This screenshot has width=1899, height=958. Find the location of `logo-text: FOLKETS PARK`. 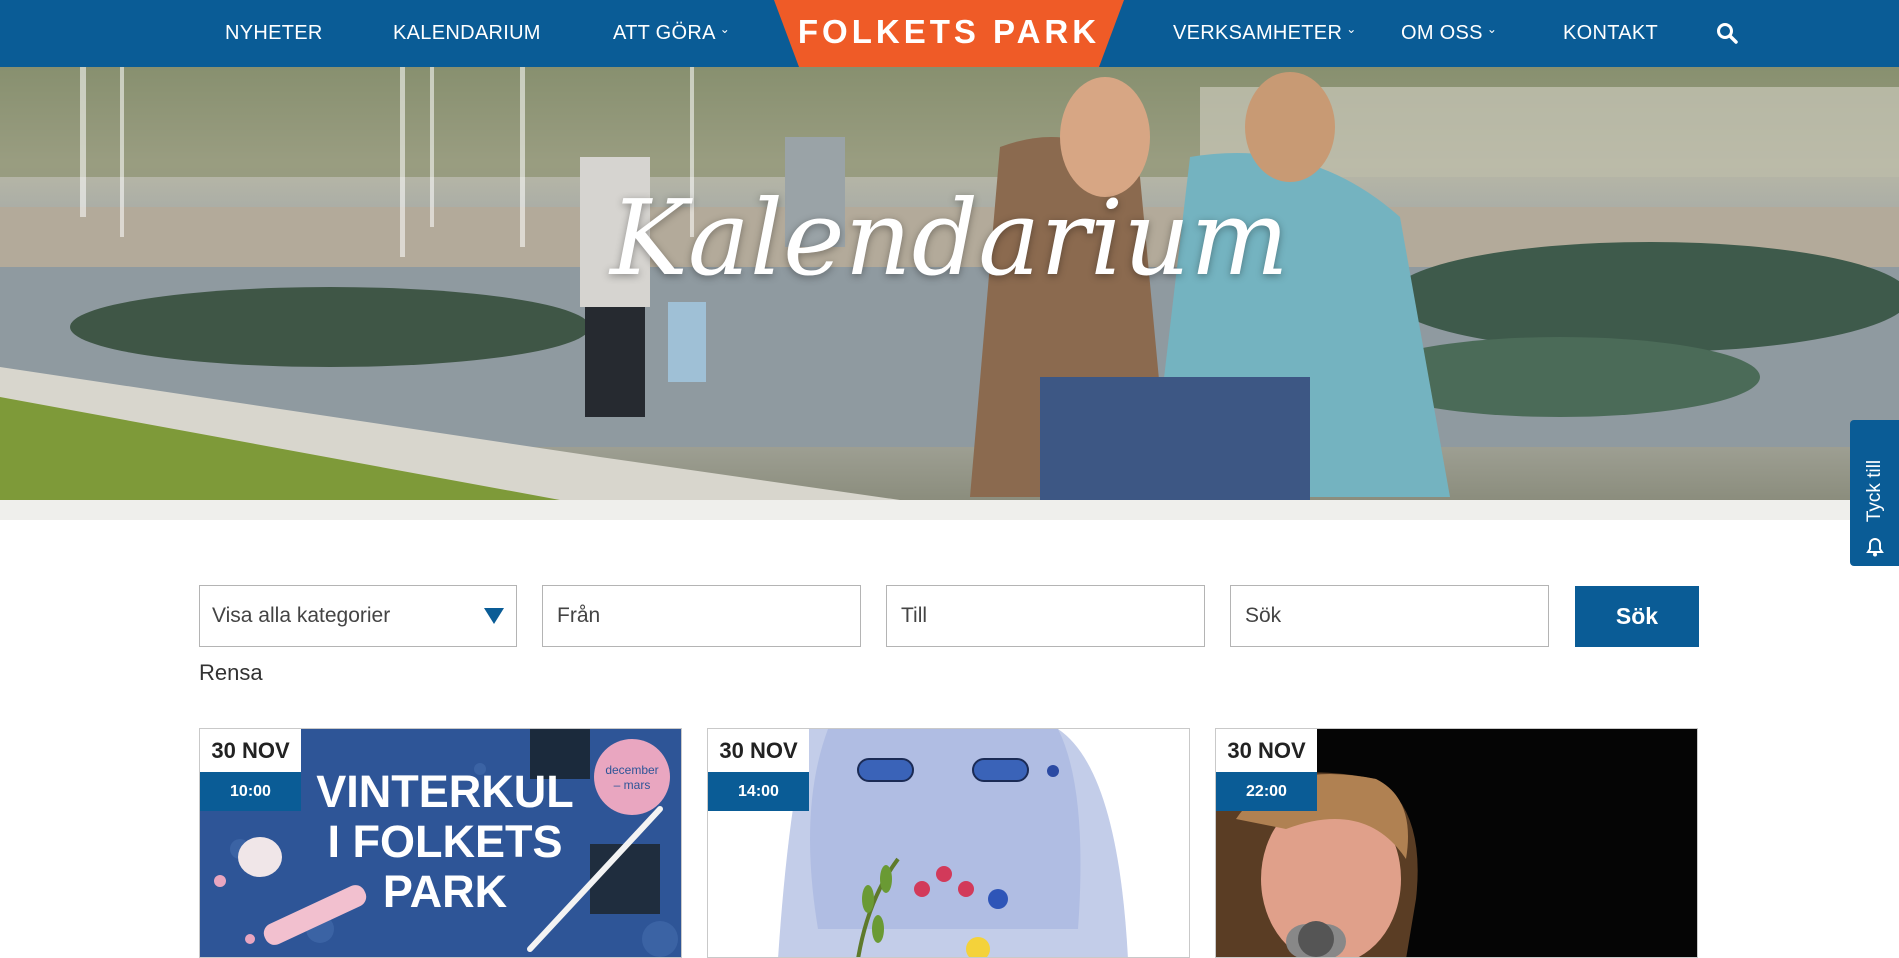

logo-text: FOLKETS PARK is located at coordinates (949, 31).